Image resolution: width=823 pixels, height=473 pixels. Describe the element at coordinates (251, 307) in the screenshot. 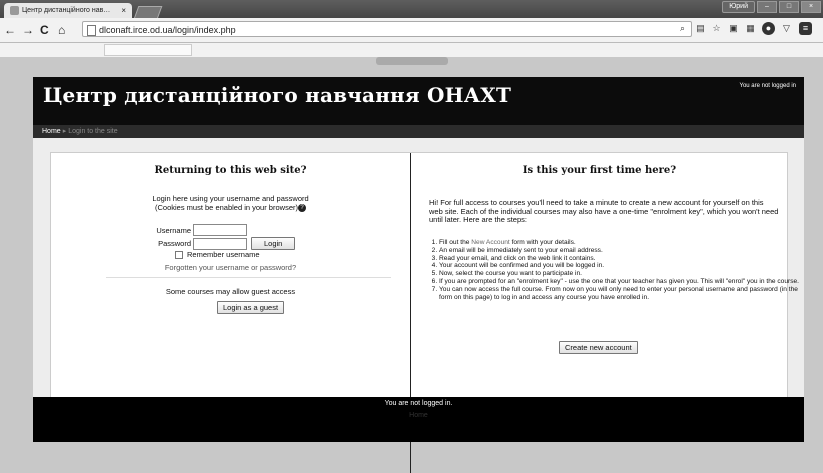

I see `guest-login-button: Login as a guest` at that location.